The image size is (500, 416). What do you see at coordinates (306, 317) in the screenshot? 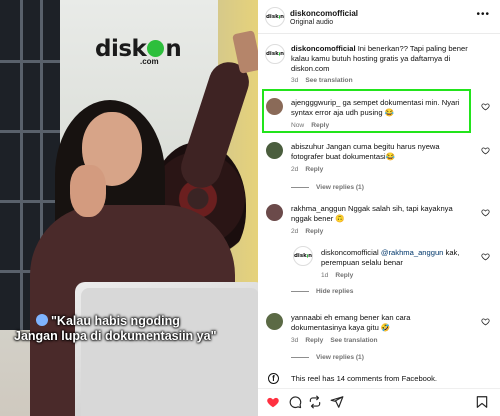
I see `comment-username: yannaabi` at bounding box center [306, 317].